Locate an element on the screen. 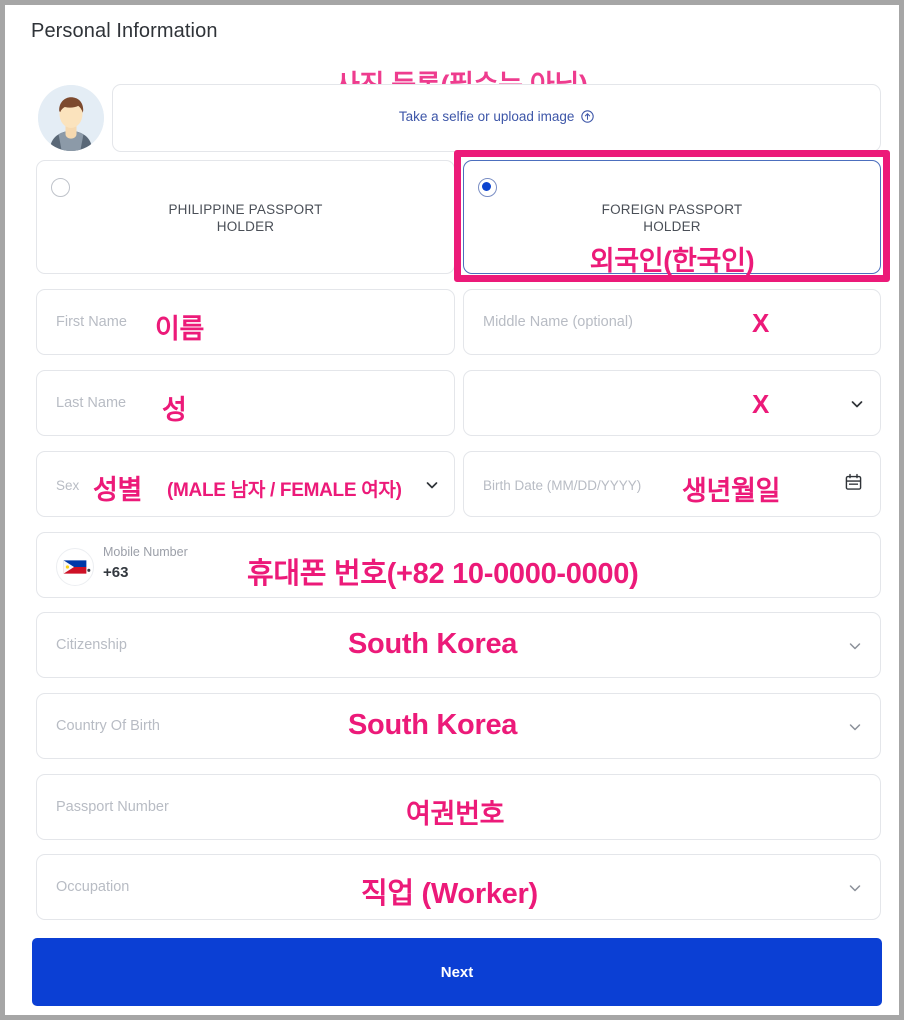 This screenshot has height=1020, width=904. philippines-flag-icon is located at coordinates (75, 567).